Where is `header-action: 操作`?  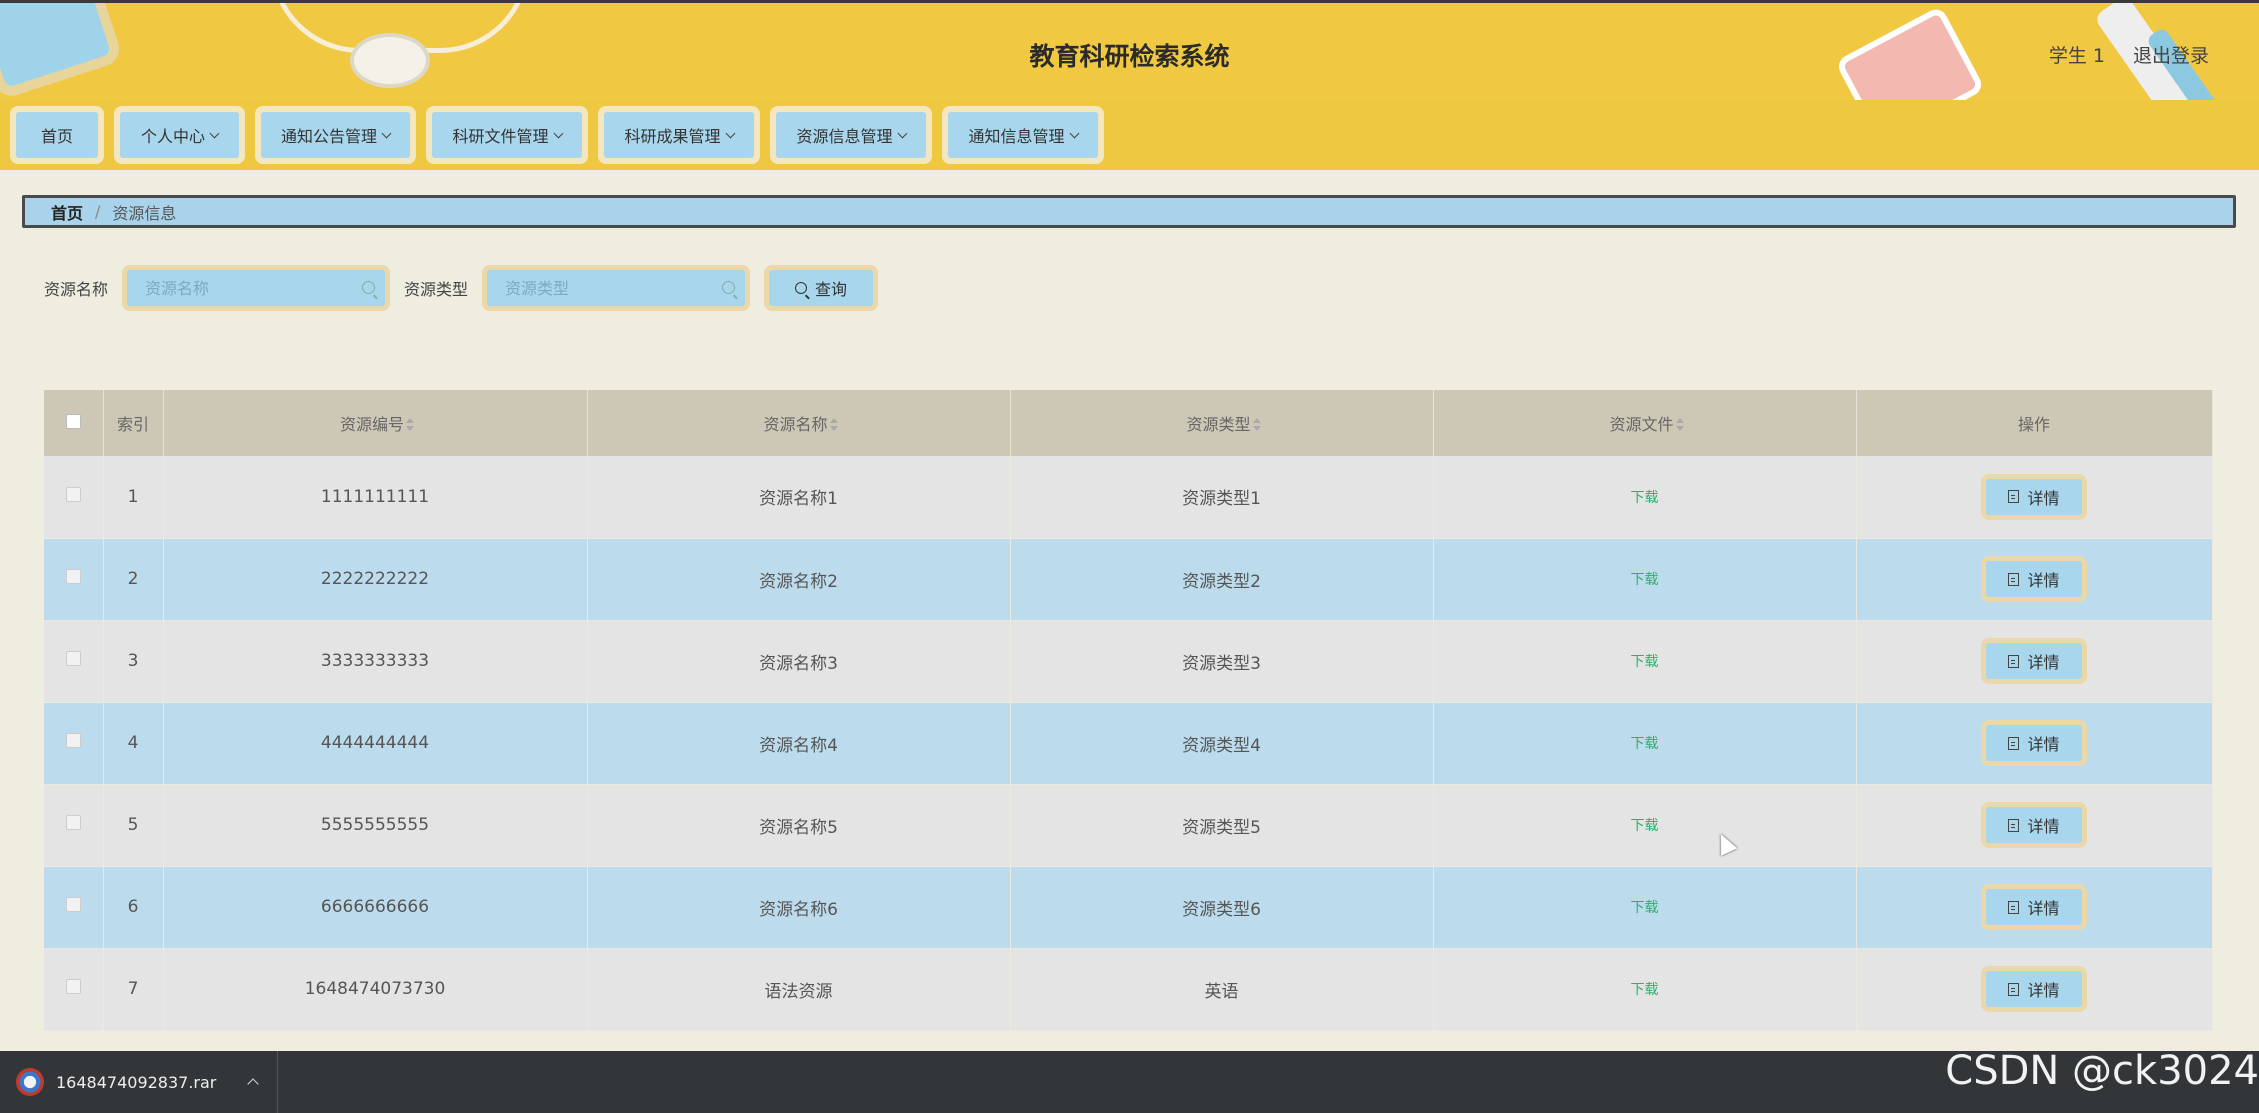
header-action: 操作 is located at coordinates (2034, 423).